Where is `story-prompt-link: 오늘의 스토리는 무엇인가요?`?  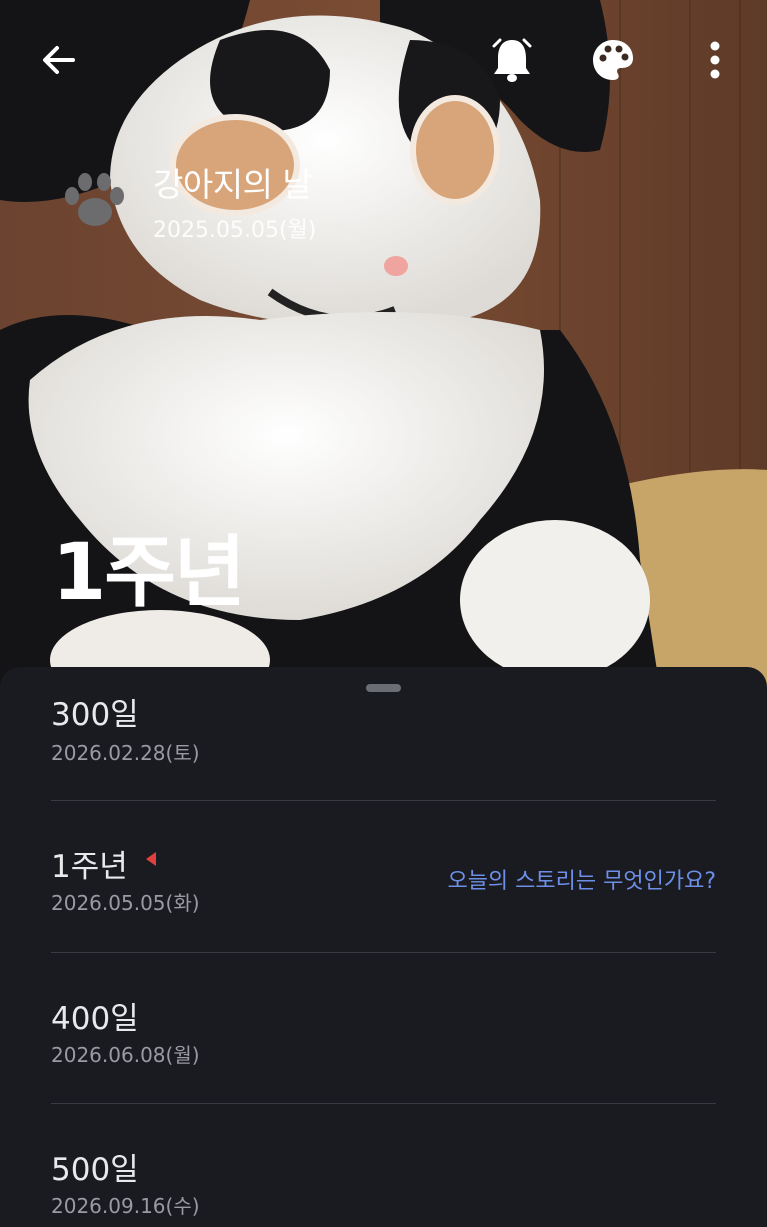 story-prompt-link: 오늘의 스토리는 무엇인가요? is located at coordinates (581, 879).